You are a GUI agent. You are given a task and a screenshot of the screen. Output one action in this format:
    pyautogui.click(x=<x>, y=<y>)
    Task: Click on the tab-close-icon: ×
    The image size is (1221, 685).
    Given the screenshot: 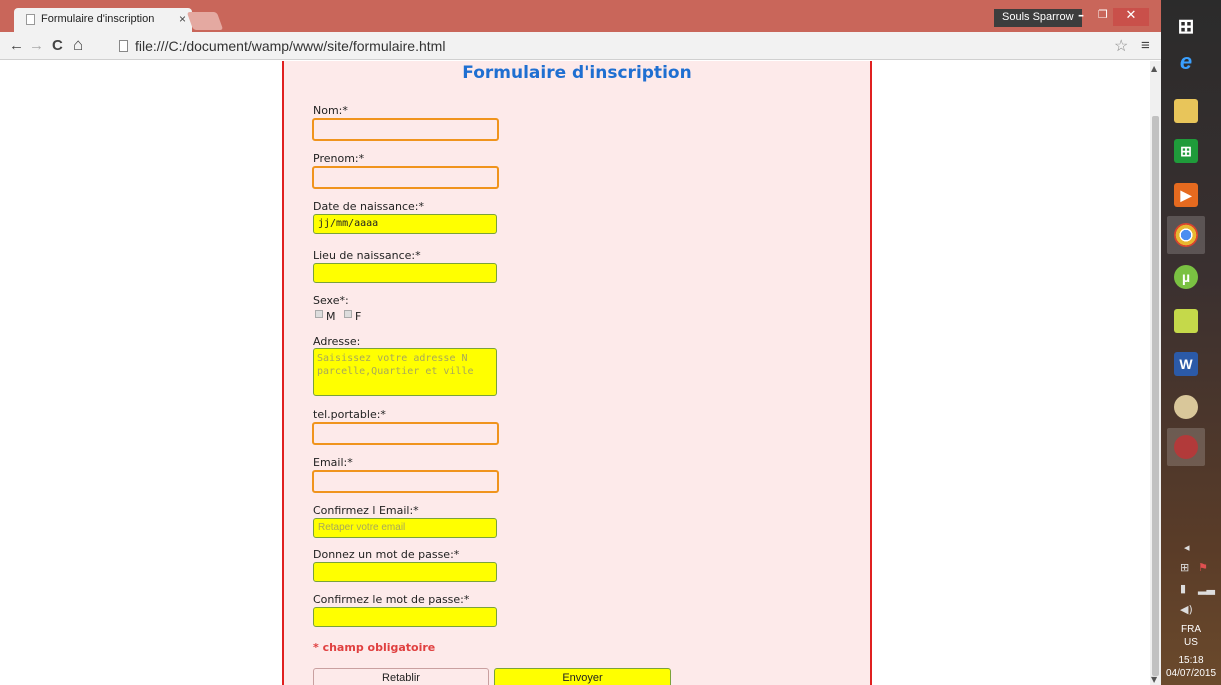 What is the action you would take?
    pyautogui.click(x=182, y=19)
    